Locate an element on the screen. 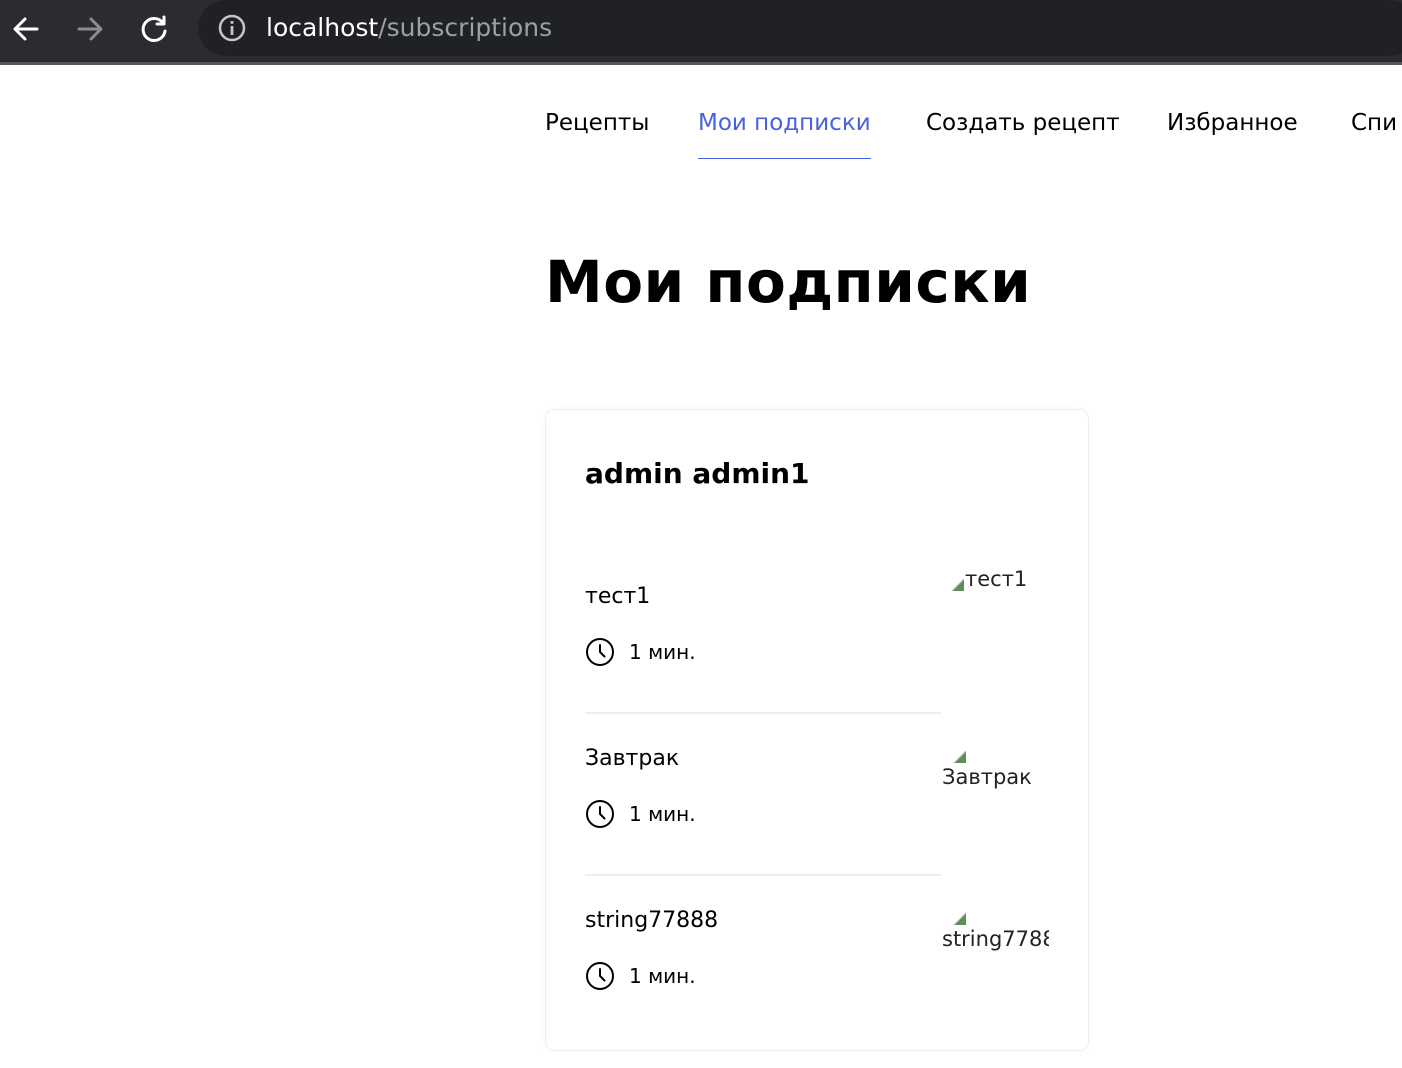  recipe-image: тест1 is located at coordinates (1005, 620).